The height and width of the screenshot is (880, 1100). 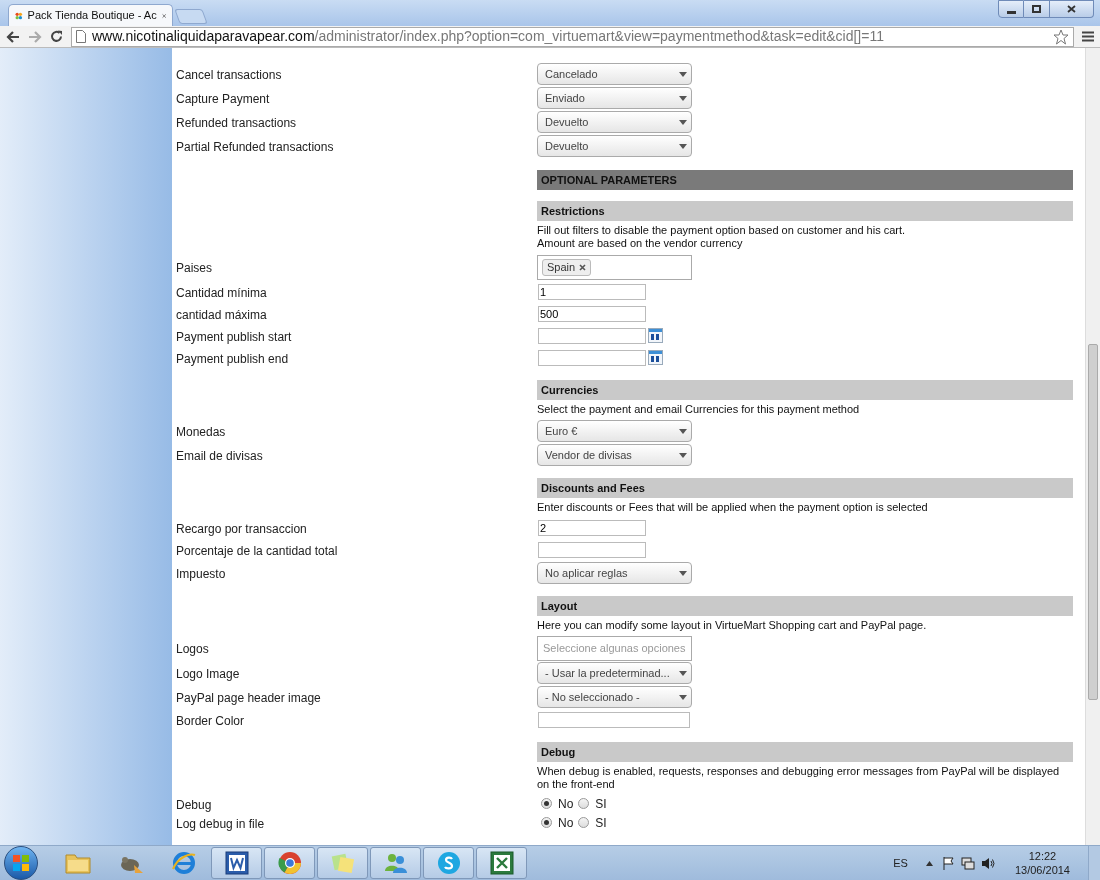 What do you see at coordinates (192, 649) in the screenshot?
I see `field-label: Logos` at bounding box center [192, 649].